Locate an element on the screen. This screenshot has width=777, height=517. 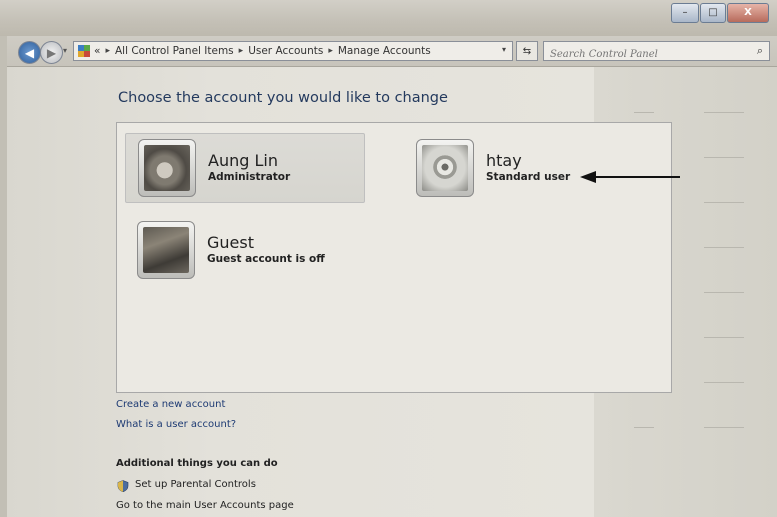
window-controls: – □ X is located at coordinates (719, 13).